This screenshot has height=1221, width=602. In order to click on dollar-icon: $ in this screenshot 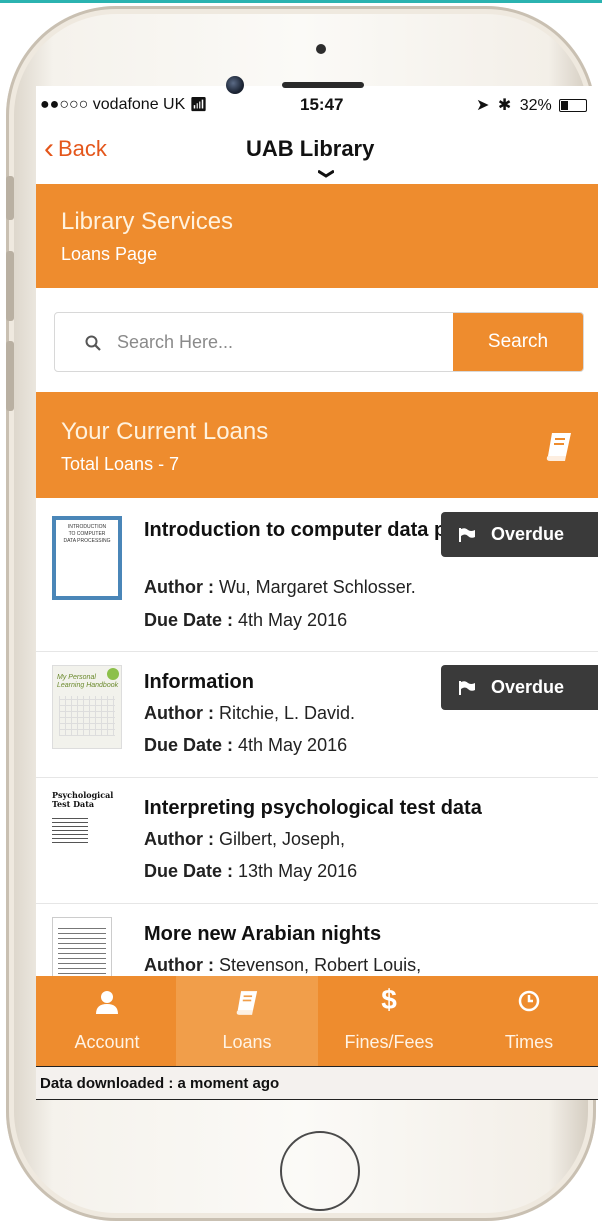, I will do `click(389, 999)`.